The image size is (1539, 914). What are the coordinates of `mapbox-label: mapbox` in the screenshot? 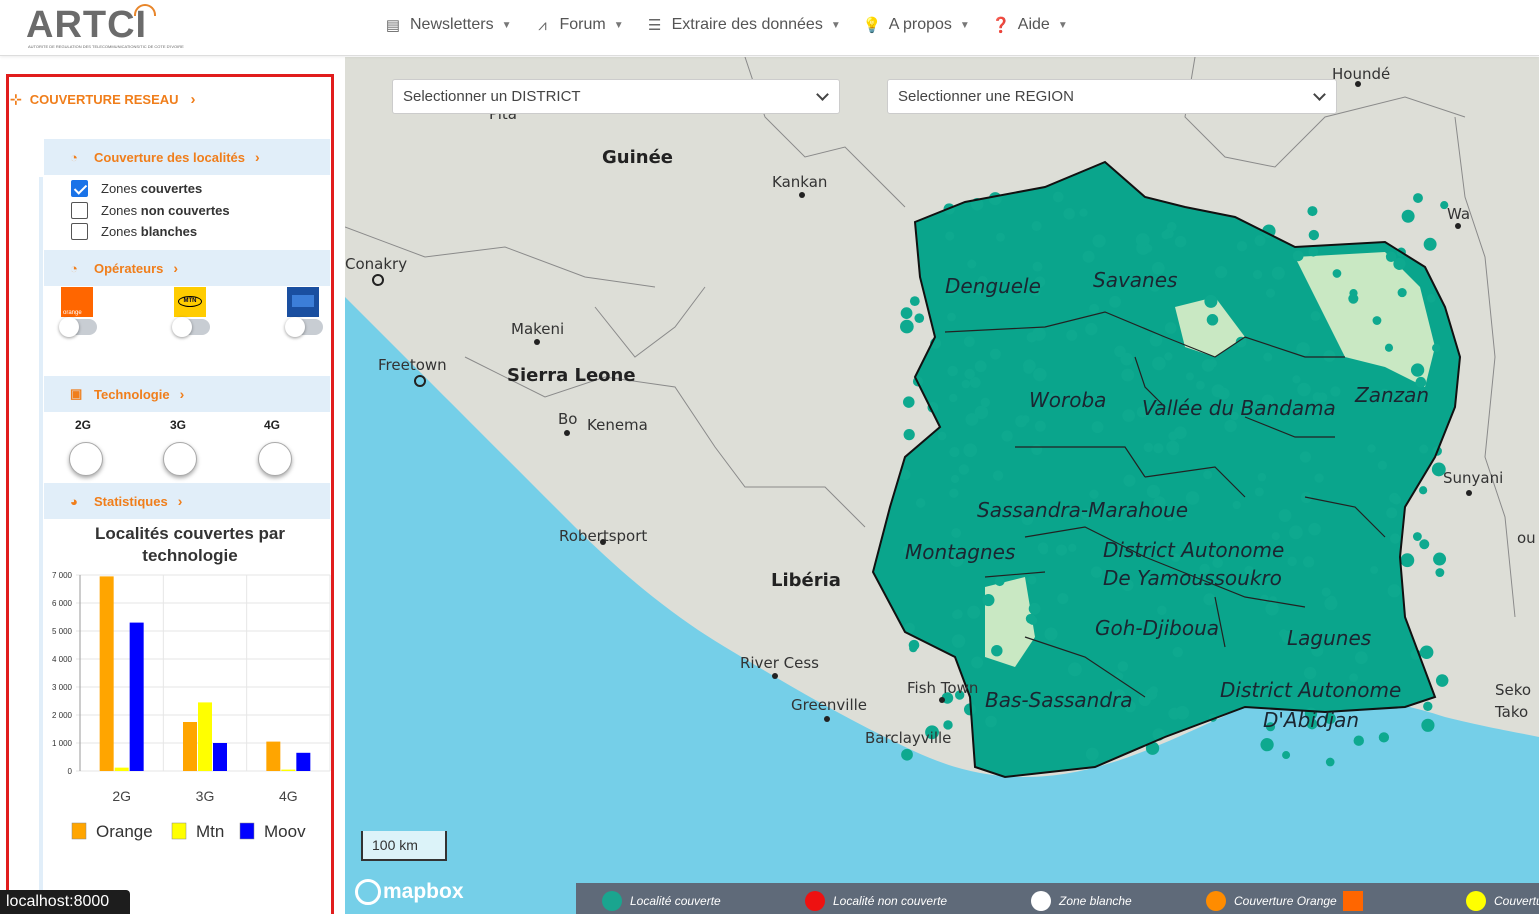 It's located at (423, 891).